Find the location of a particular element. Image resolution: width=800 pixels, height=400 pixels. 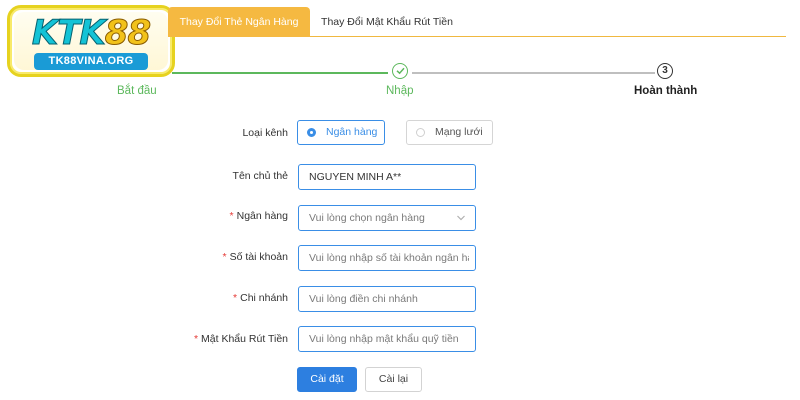

account-number-label-text: Số tài khoản is located at coordinates (258, 257).